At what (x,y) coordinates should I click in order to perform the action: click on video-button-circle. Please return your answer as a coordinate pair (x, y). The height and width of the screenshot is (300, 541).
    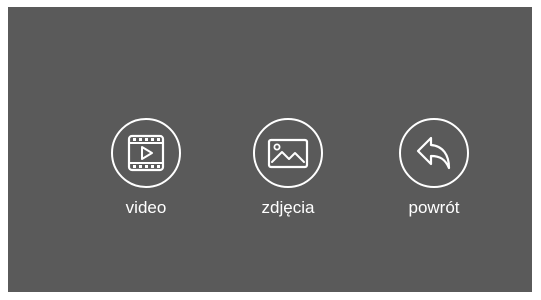
    Looking at the image, I should click on (146, 153).